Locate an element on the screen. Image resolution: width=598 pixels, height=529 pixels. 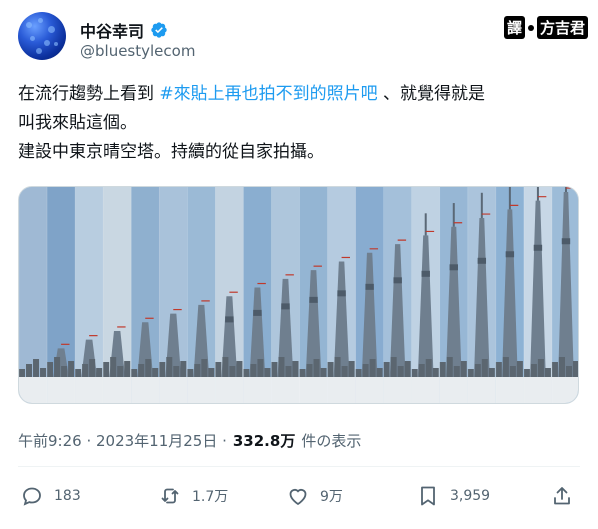
tweet-timestamp: 午前9:26 · 2023年11月25日 · is located at coordinates (122, 440).